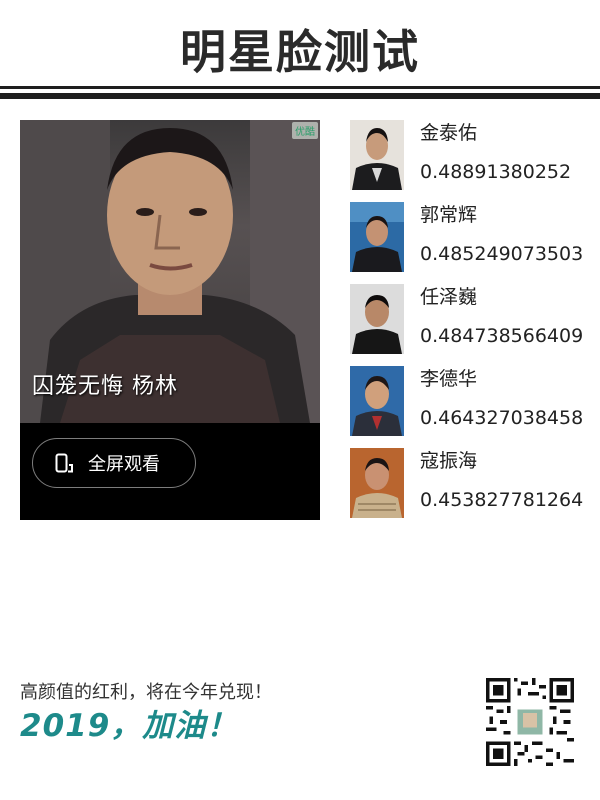  Describe the element at coordinates (129, 726) in the screenshot. I see `year-banner: 2019，加油！` at that location.